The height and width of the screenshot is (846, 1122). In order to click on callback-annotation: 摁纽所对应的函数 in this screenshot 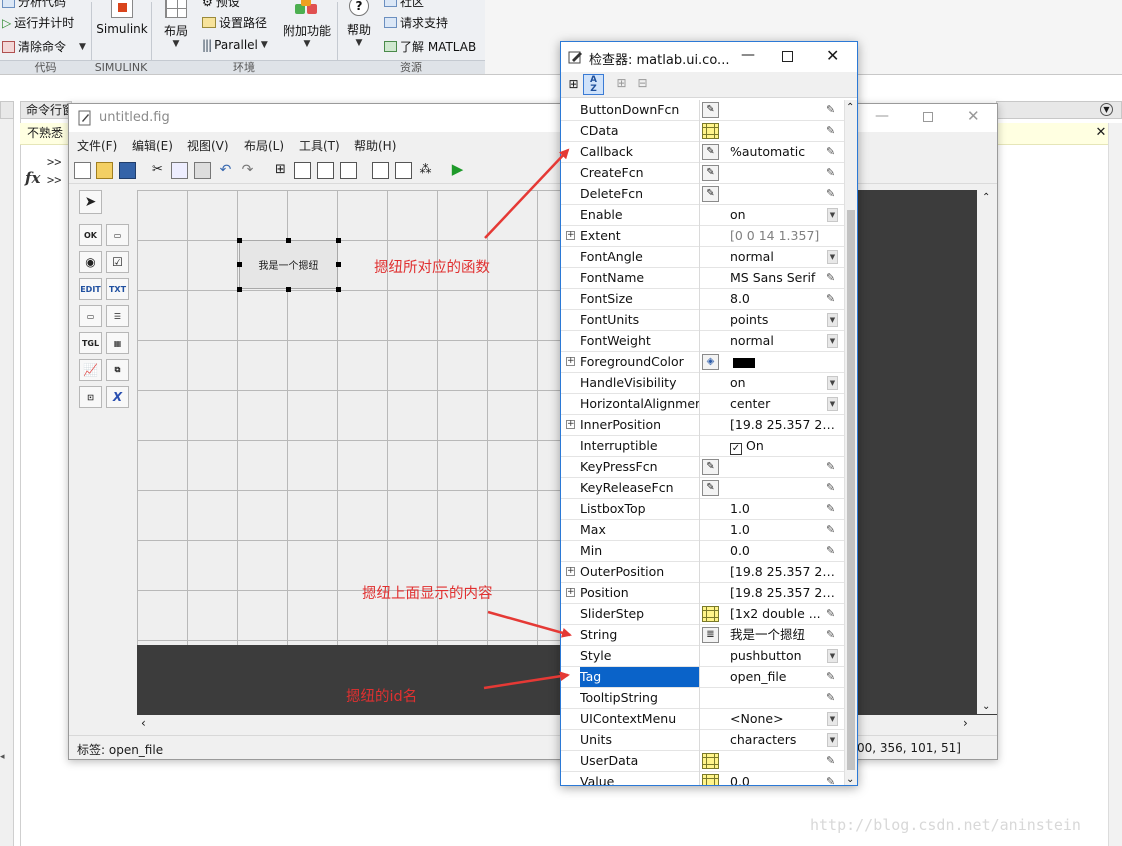, I will do `click(432, 268)`.